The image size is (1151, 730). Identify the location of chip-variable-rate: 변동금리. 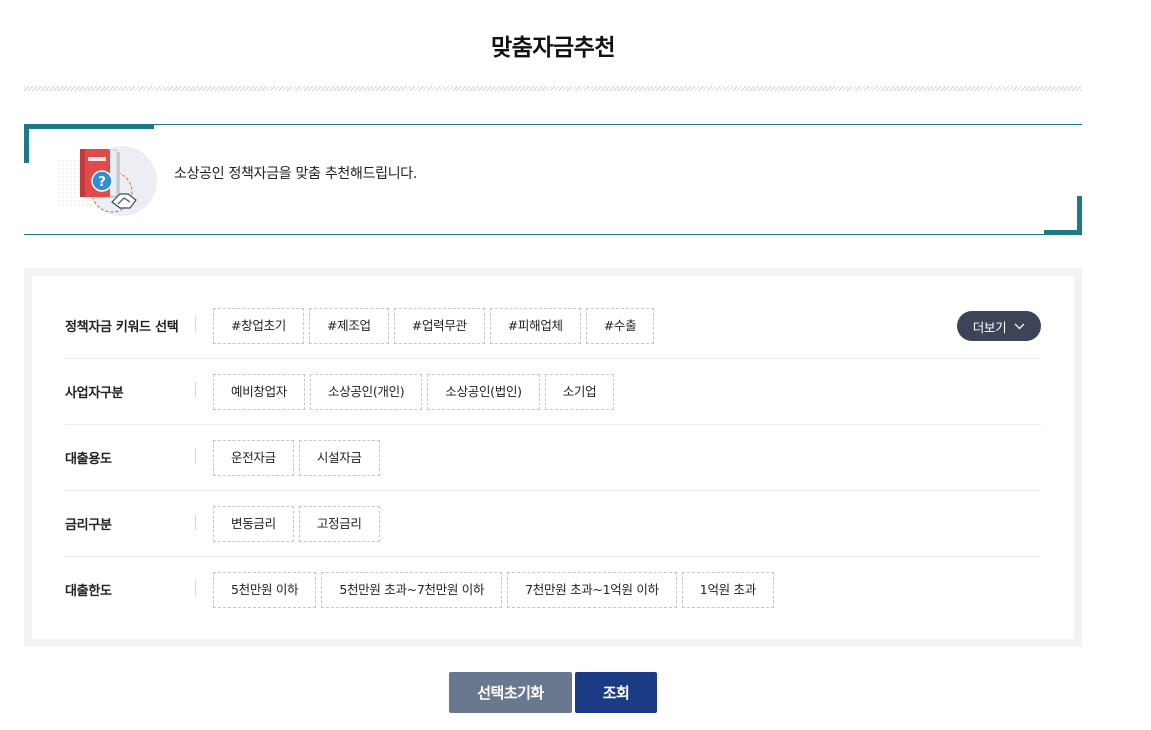
(253, 524).